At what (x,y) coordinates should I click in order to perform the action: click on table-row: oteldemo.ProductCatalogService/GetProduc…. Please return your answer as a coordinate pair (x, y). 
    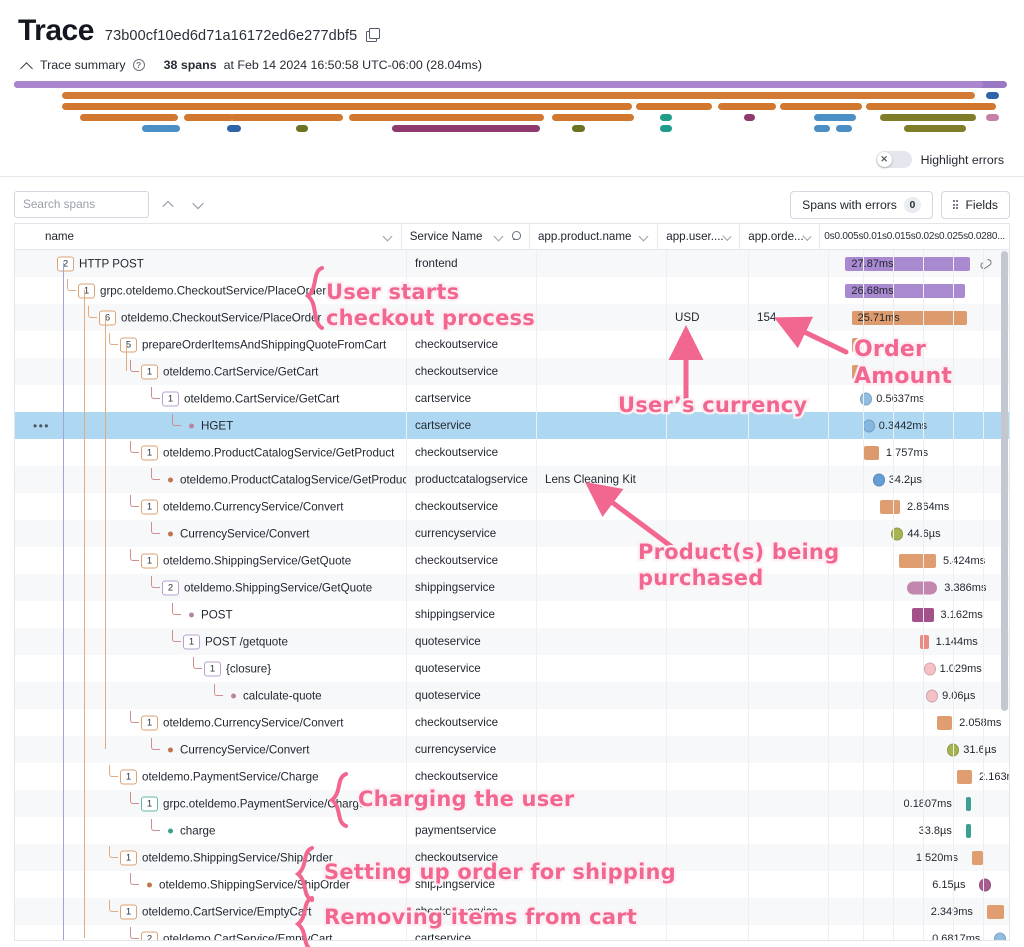
    Looking at the image, I should click on (512, 479).